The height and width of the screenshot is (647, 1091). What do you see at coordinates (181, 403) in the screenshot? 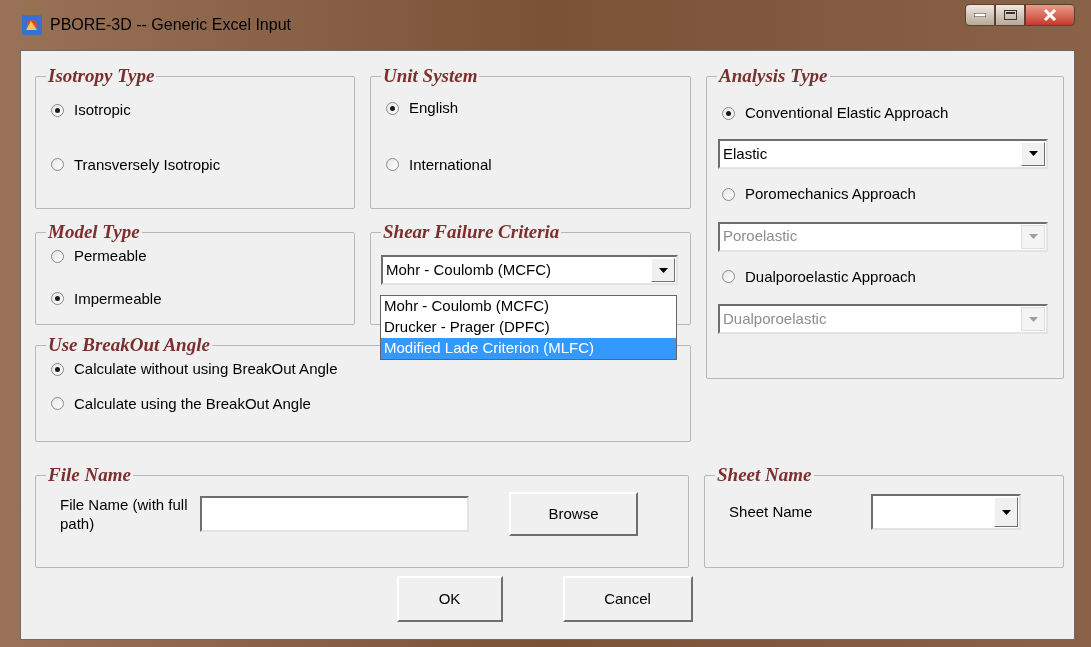
I see `radio-option: Calculate using the BreakOut Angle` at bounding box center [181, 403].